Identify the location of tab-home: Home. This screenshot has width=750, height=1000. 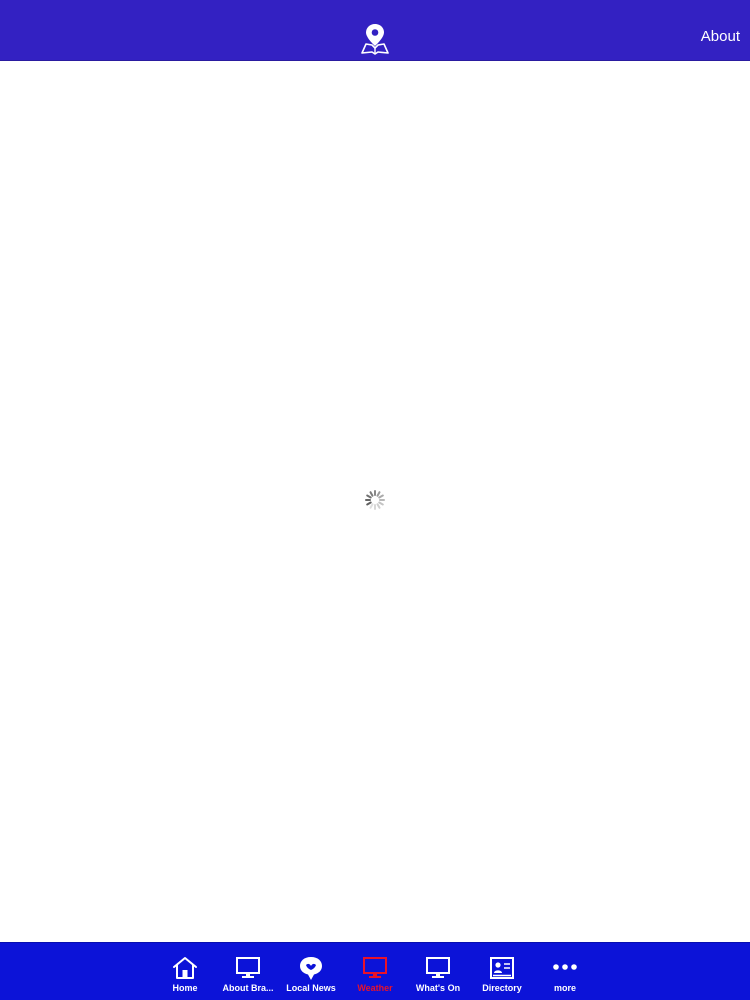
(185, 971).